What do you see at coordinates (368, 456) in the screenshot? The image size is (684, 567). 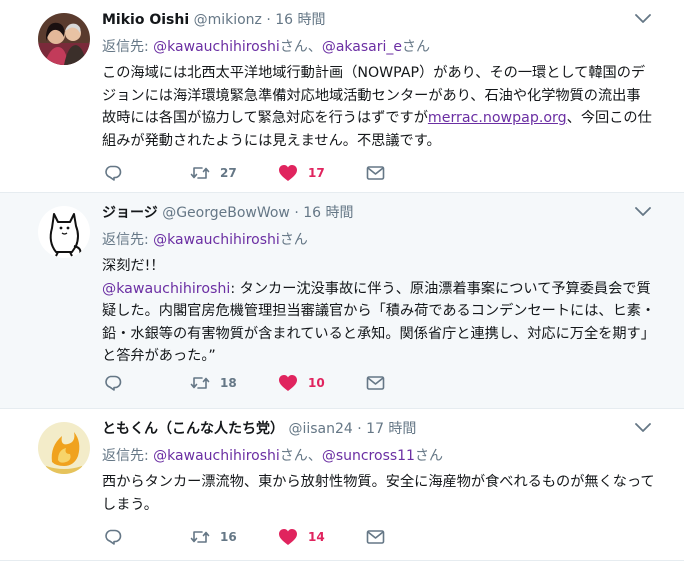 I see `reply-mention: @suncross11` at bounding box center [368, 456].